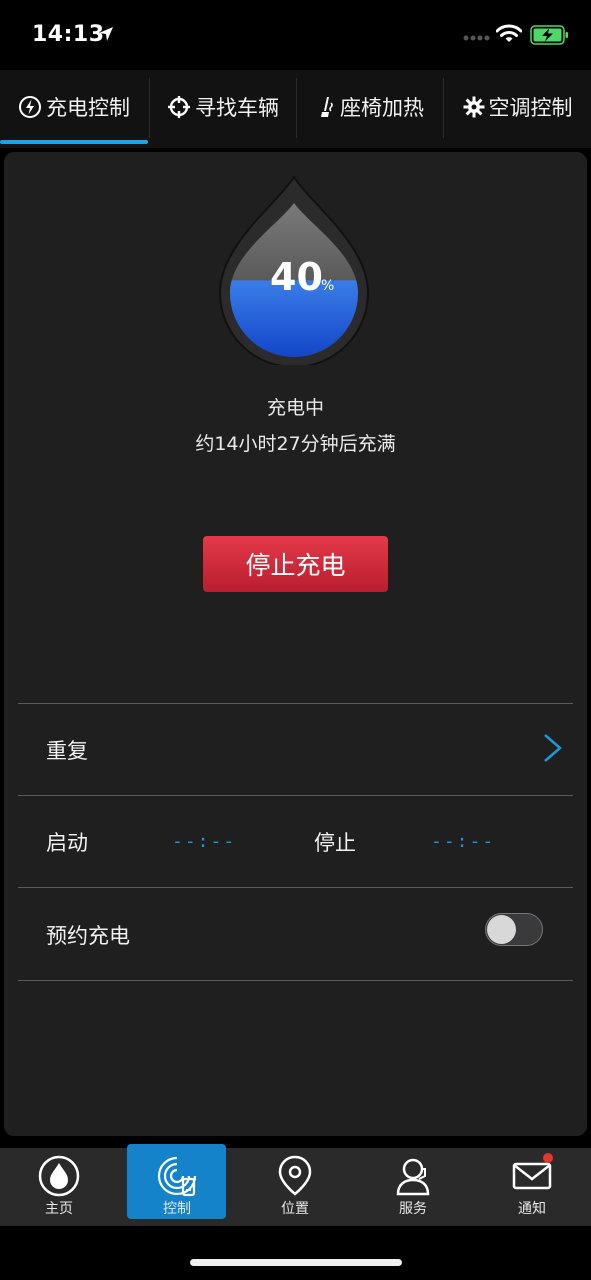 This screenshot has height=1280, width=591. I want to click on nav-label: 服务, so click(413, 1209).